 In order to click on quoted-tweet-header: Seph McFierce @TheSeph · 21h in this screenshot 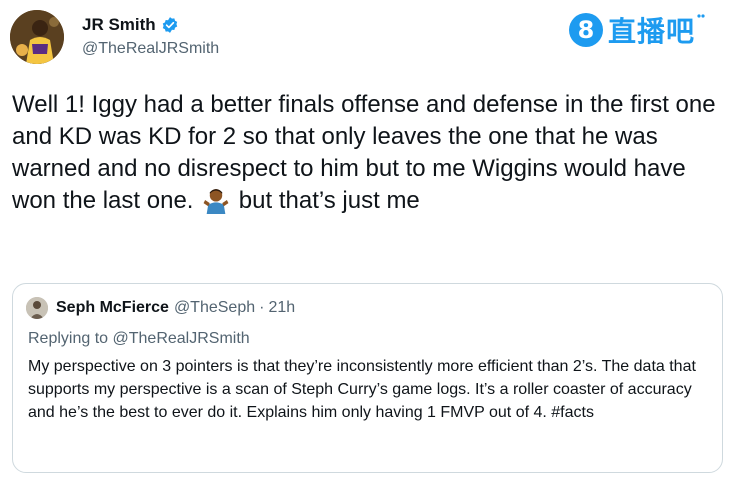, I will do `click(160, 308)`.